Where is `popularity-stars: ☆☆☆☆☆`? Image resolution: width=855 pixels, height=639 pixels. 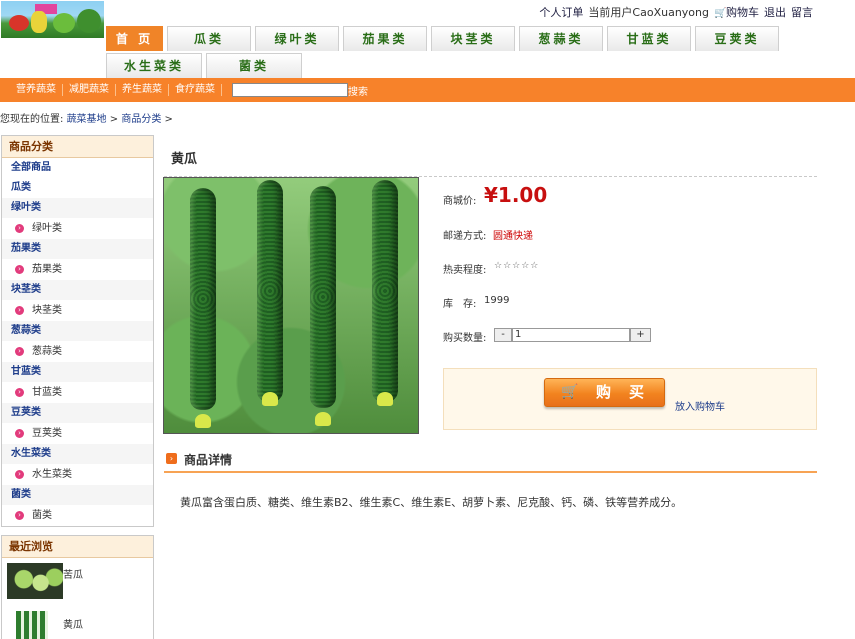
popularity-stars: ☆☆☆☆☆ is located at coordinates (517, 266).